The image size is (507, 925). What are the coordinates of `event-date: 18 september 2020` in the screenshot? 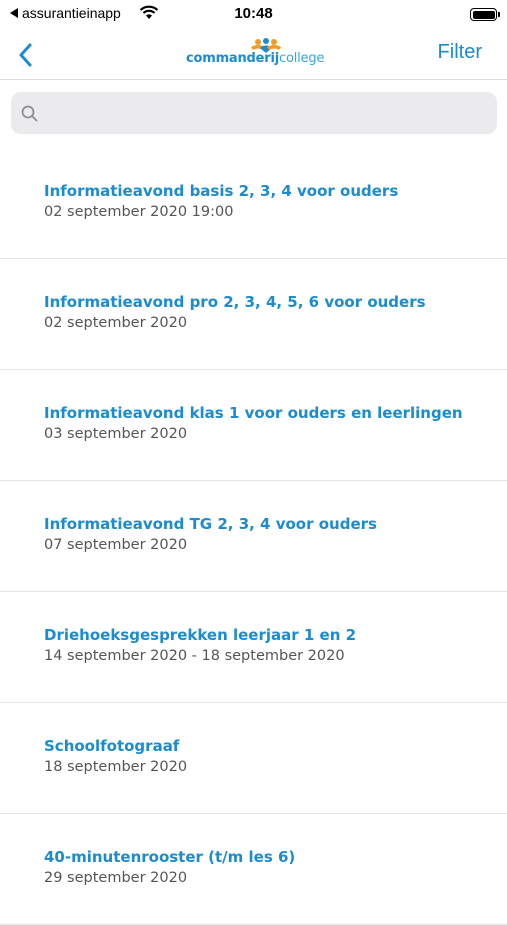 It's located at (116, 767).